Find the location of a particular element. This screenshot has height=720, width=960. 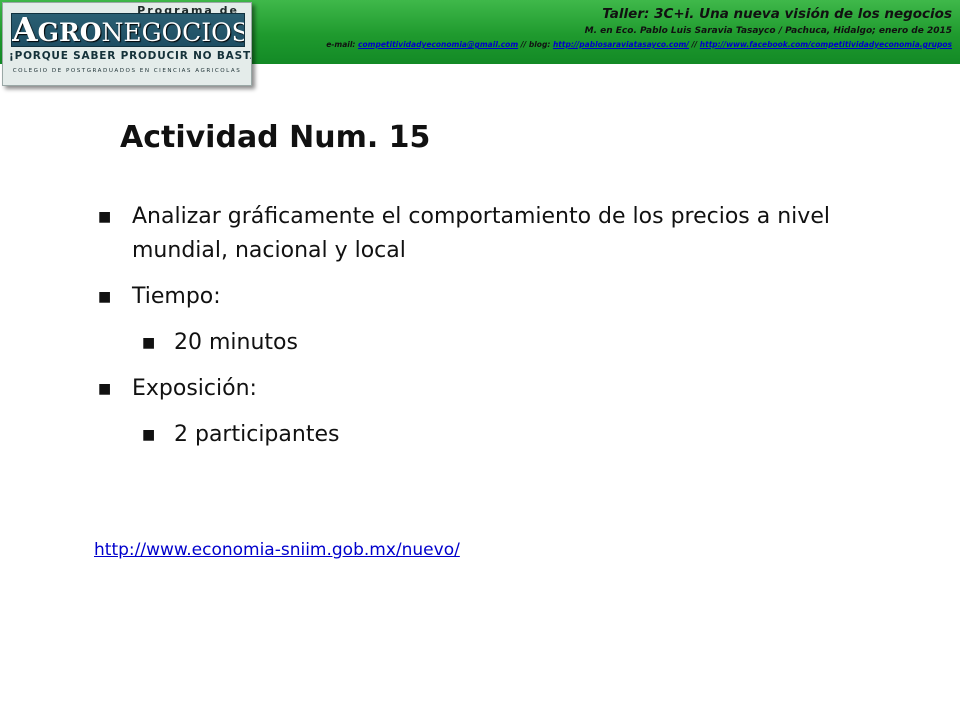

bullet-subitem-participants: ■ 2 participantes is located at coordinates (496, 435).